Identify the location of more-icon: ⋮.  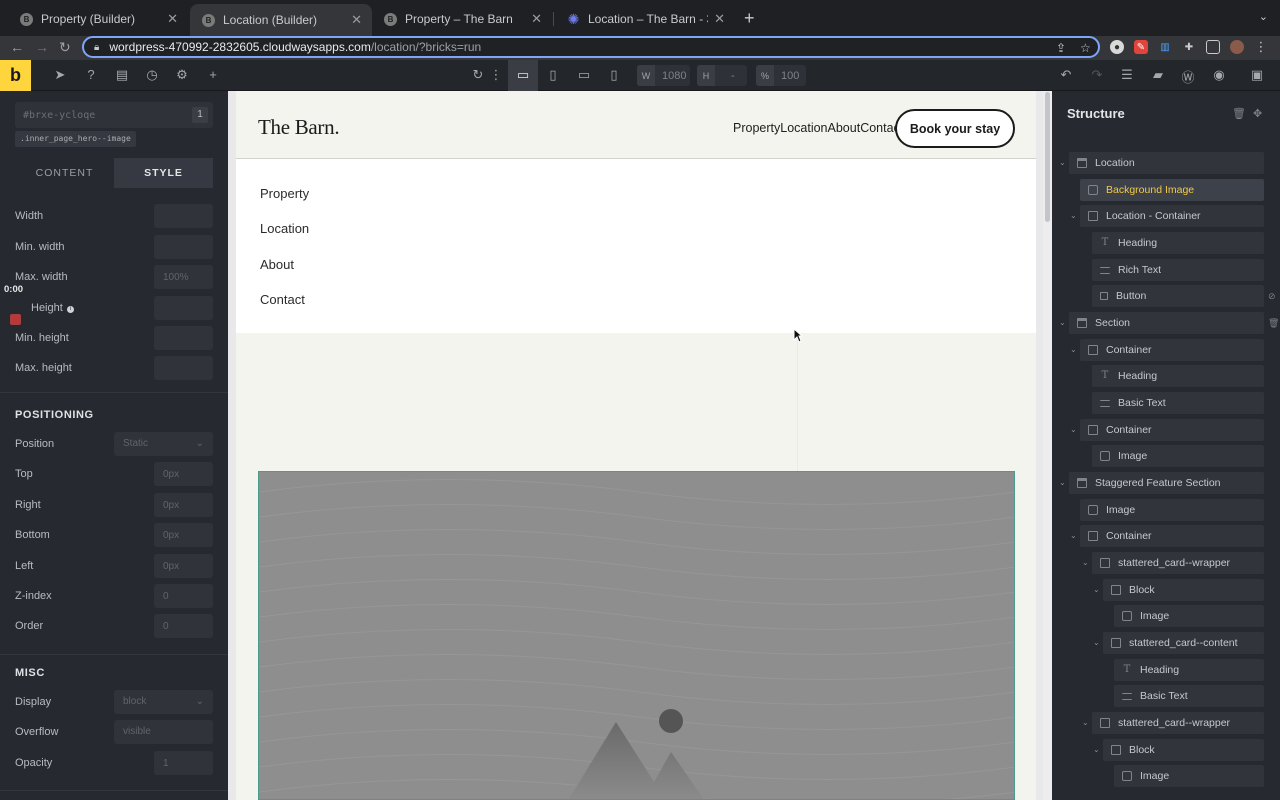
(496, 75).